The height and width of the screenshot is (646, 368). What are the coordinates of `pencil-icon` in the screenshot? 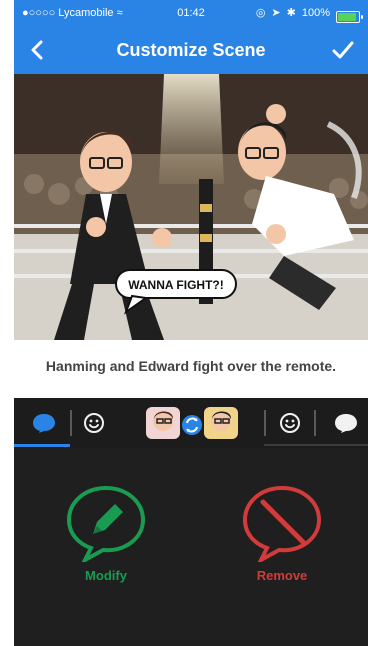 It's located at (106, 523).